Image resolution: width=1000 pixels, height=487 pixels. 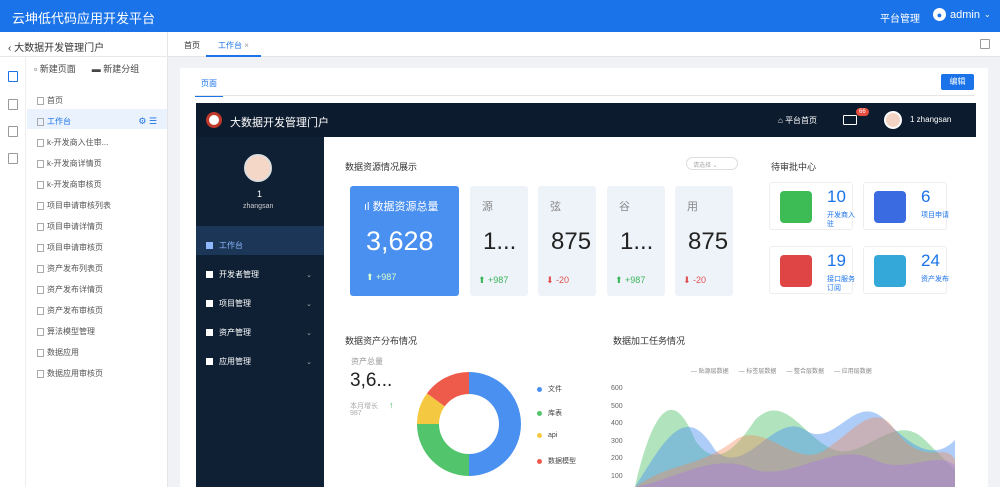 I want to click on tree-item-label: 资产发布审核页, so click(x=75, y=310).